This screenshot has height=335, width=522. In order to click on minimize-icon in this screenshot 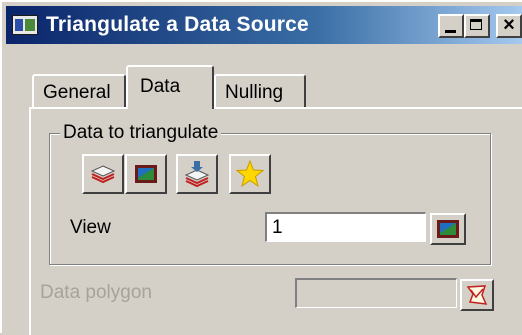, I will do `click(450, 31)`.